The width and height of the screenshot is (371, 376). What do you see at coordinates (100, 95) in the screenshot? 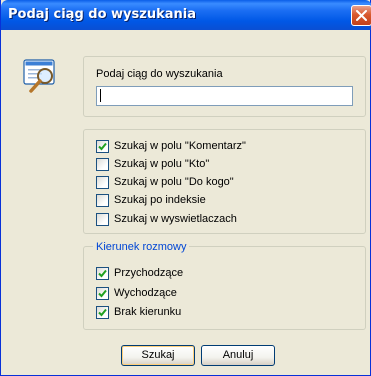
I see `text-caret` at bounding box center [100, 95].